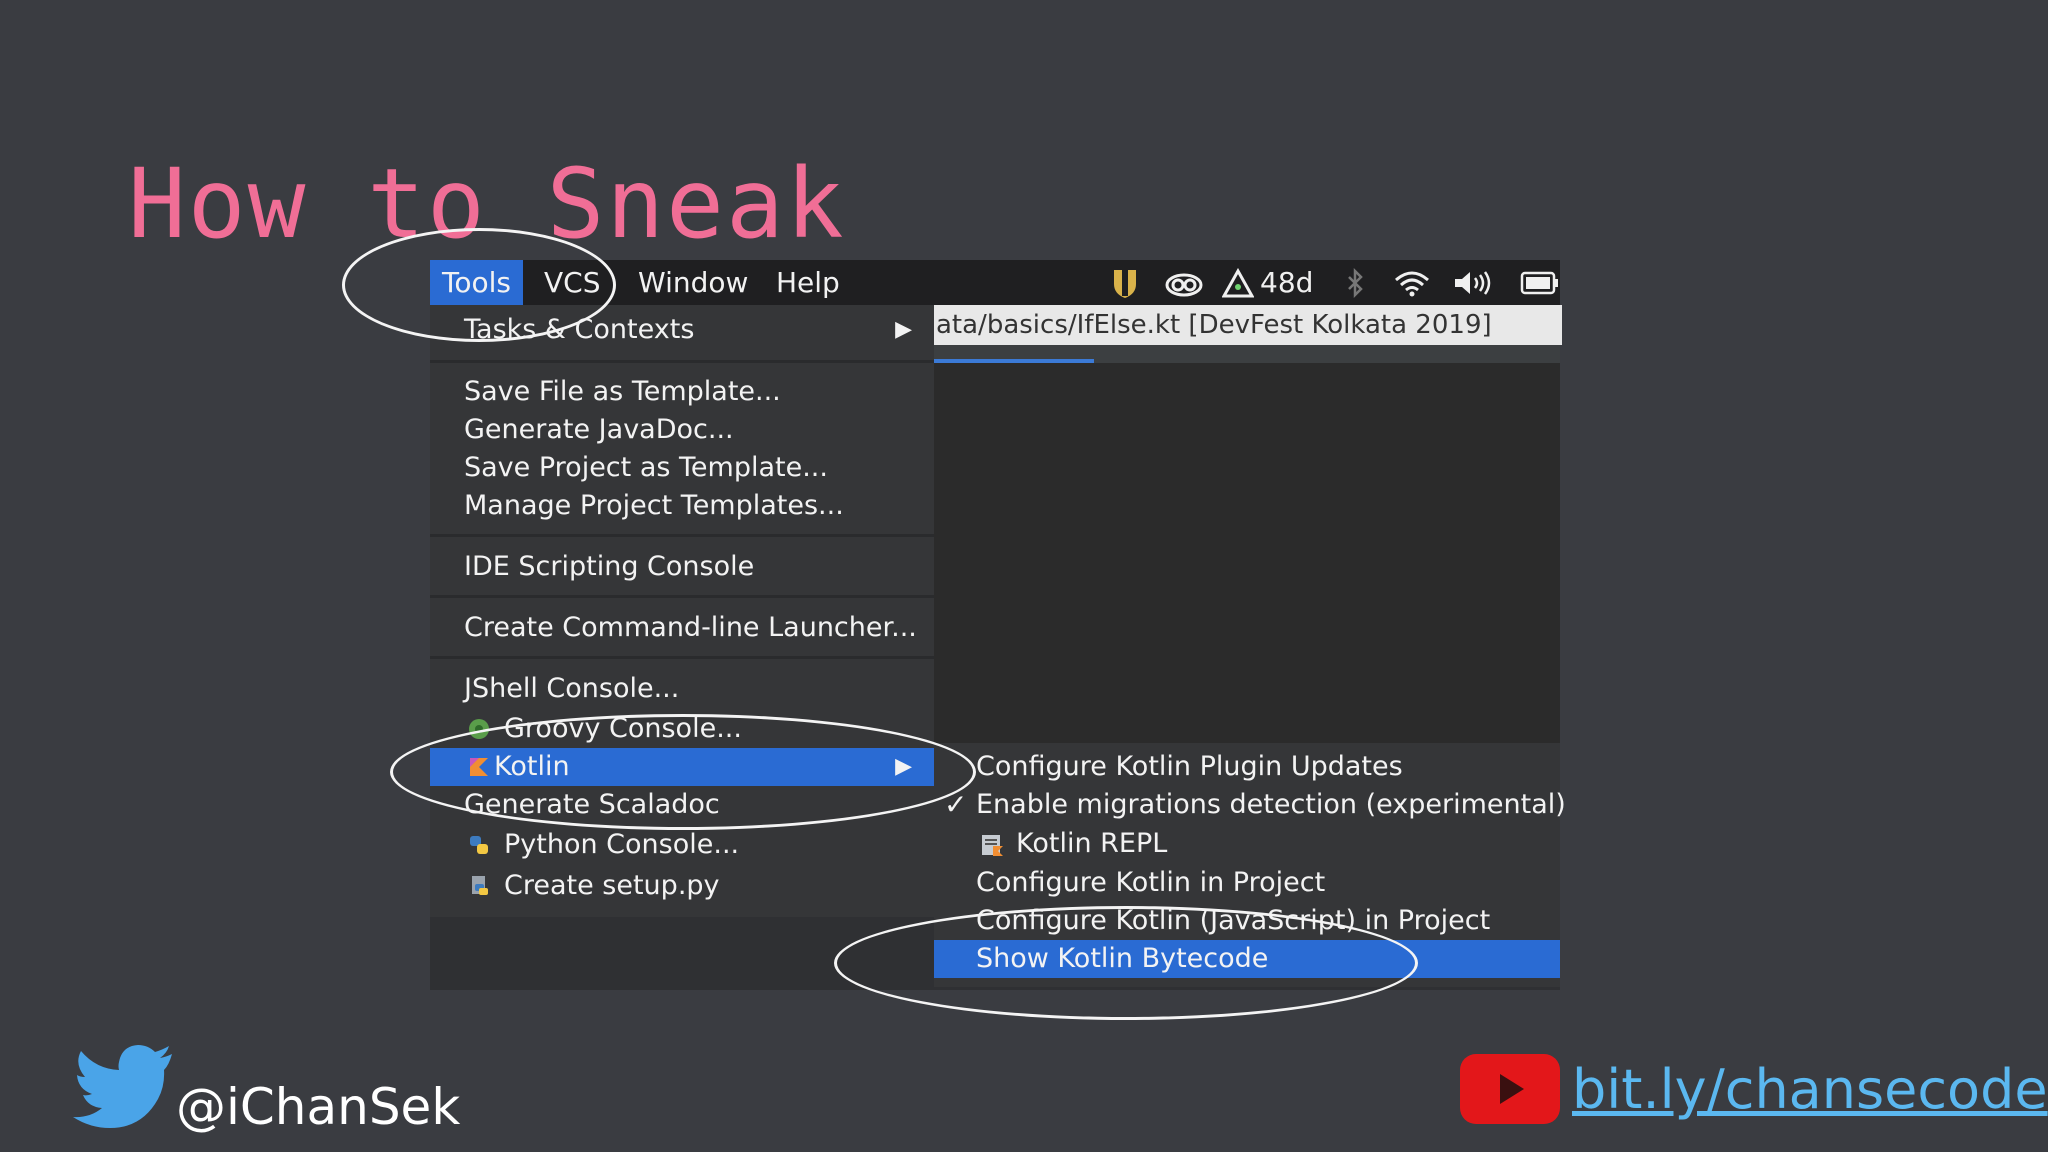  What do you see at coordinates (1126, 963) in the screenshot?
I see `bytecode-highlight-ellipse` at bounding box center [1126, 963].